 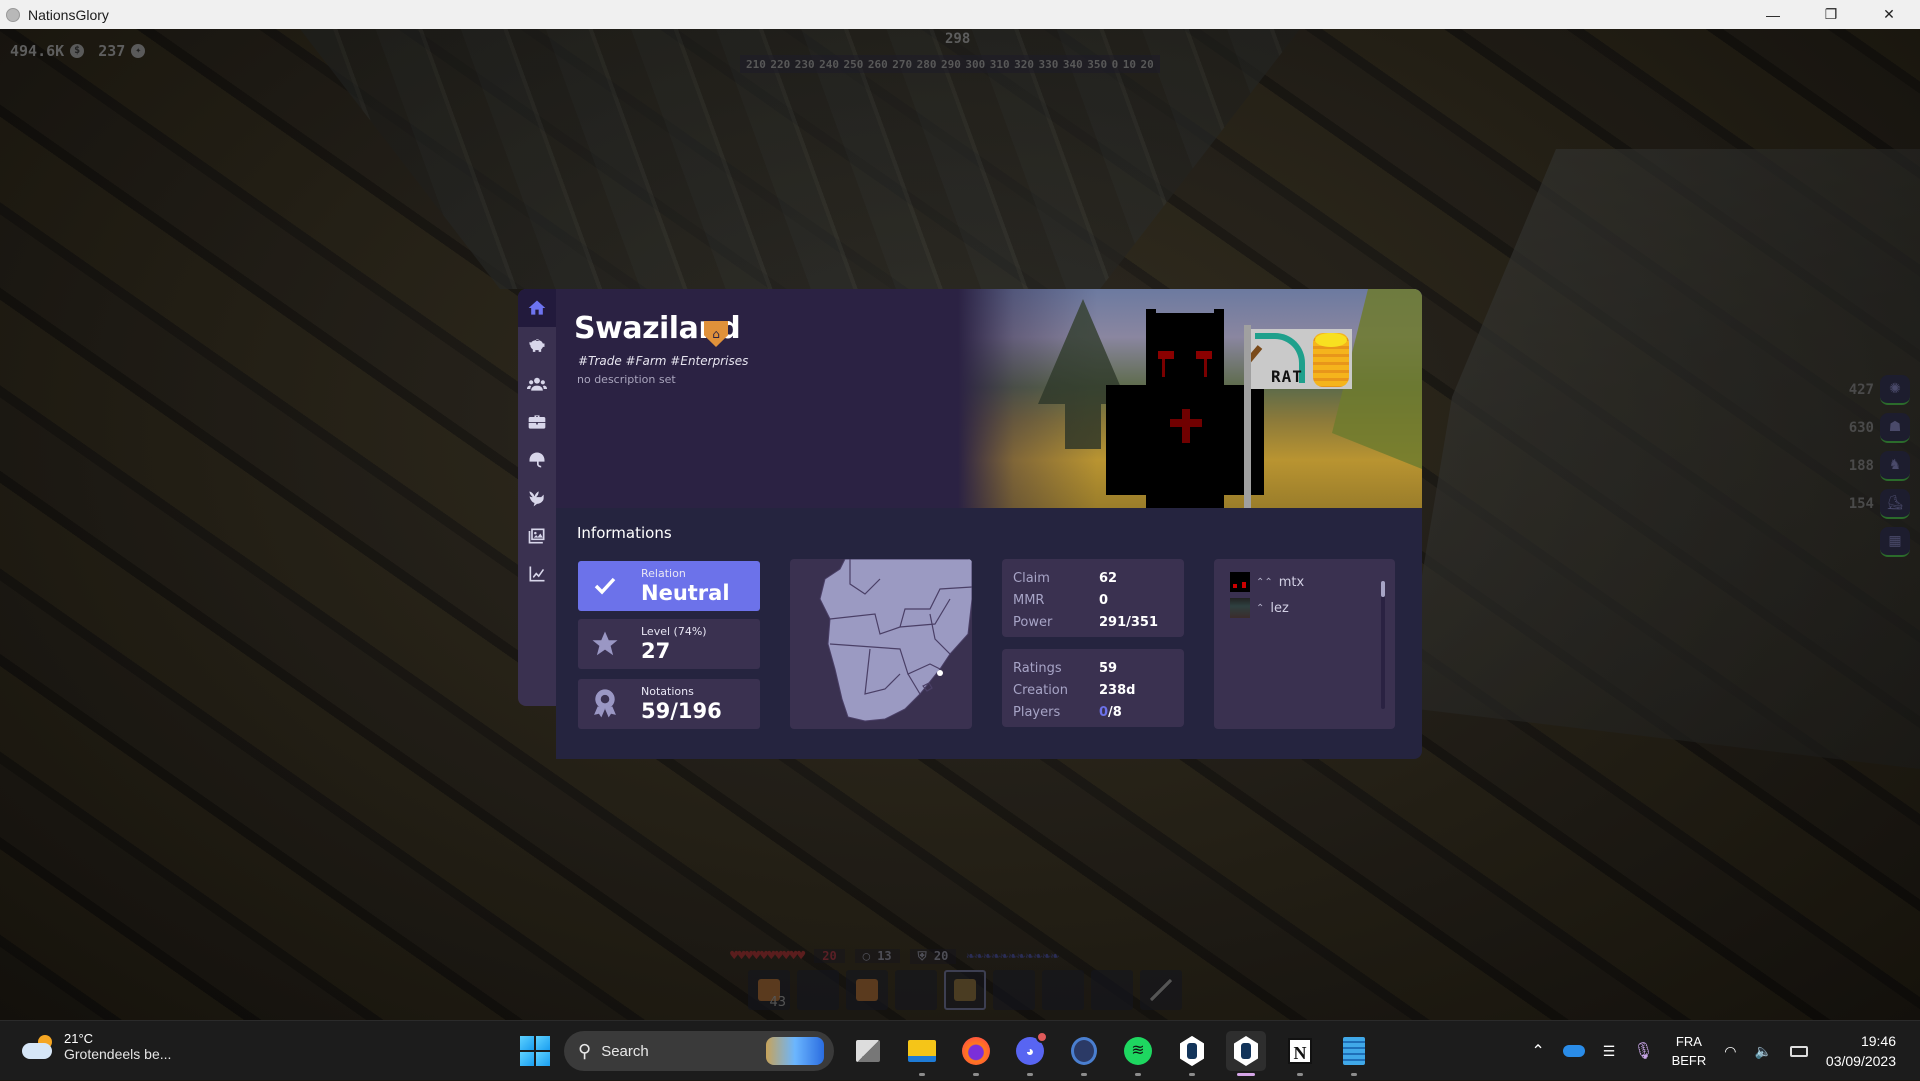 I want to click on mob-icon: ☗, so click(x=1895, y=428).